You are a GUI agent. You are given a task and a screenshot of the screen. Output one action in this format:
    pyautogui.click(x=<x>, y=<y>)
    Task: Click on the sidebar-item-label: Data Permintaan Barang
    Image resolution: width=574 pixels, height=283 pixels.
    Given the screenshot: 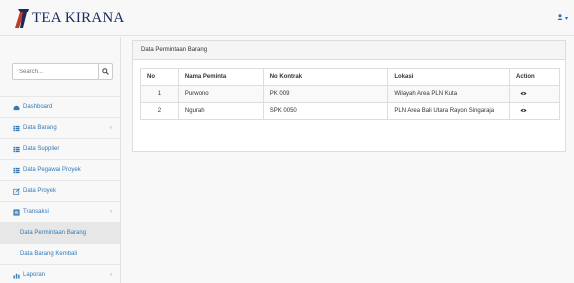 What is the action you would take?
    pyautogui.click(x=53, y=233)
    